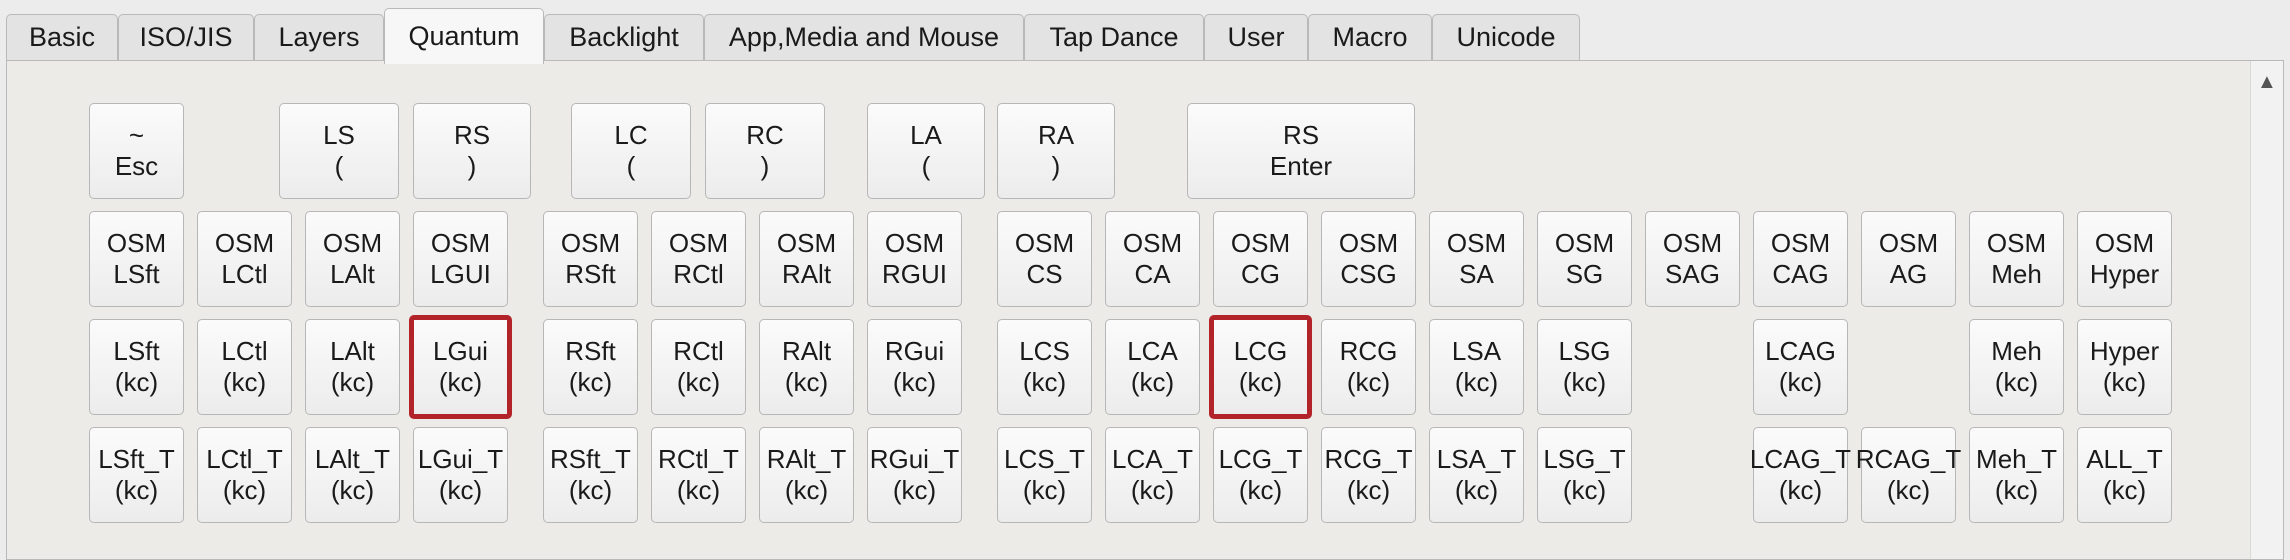  Describe the element at coordinates (631, 151) in the screenshot. I see `key-lctl-paren: LC(` at that location.